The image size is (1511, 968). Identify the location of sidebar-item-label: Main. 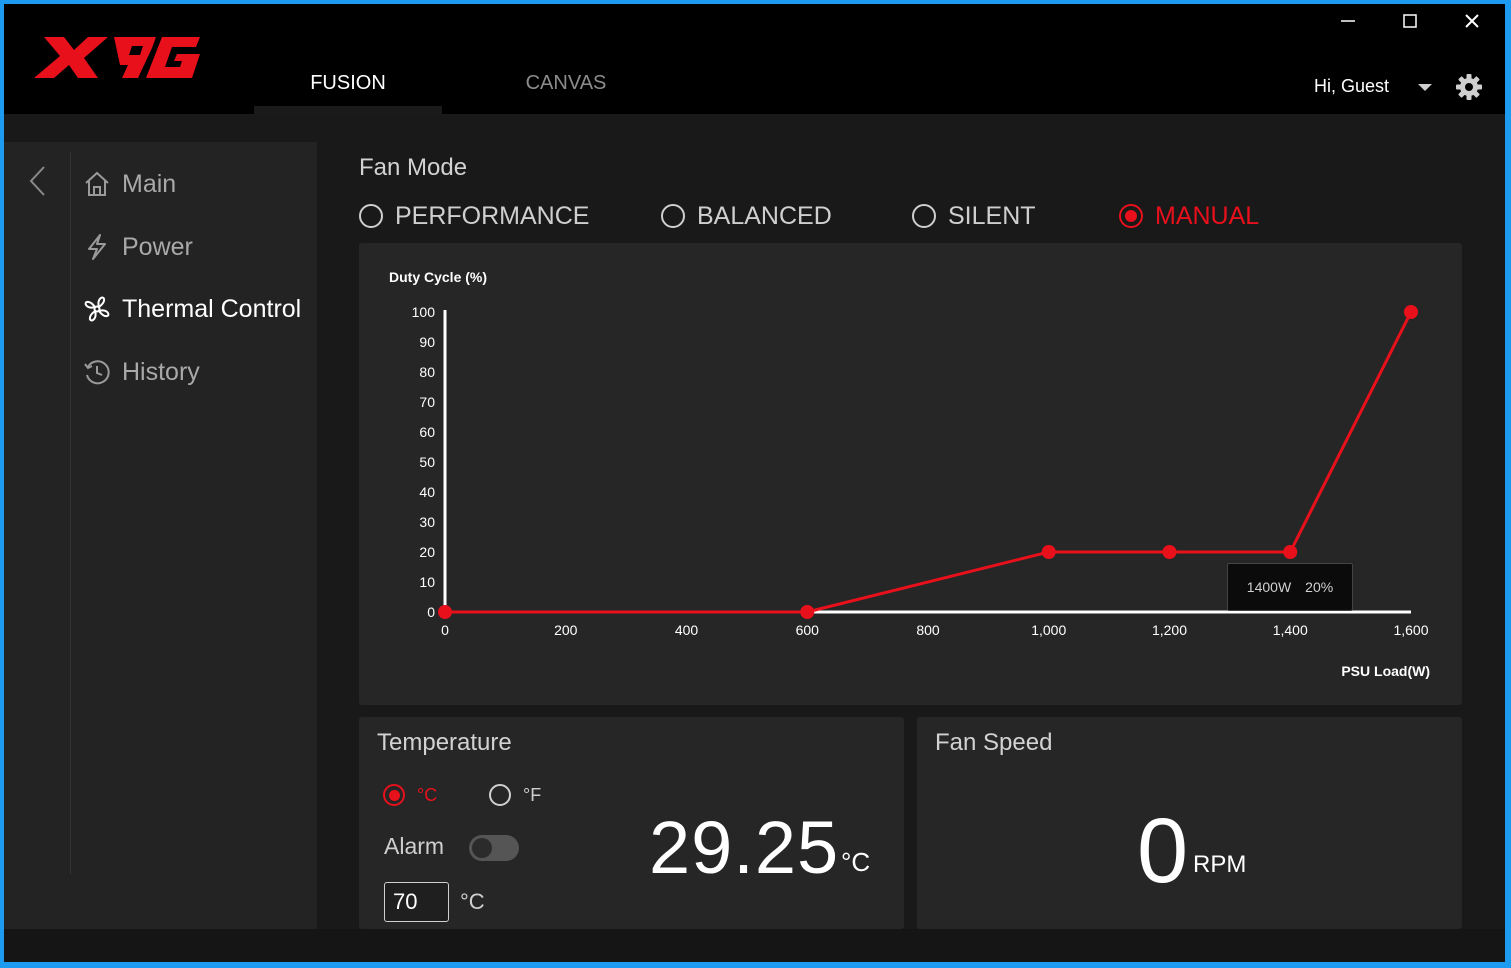
(149, 183).